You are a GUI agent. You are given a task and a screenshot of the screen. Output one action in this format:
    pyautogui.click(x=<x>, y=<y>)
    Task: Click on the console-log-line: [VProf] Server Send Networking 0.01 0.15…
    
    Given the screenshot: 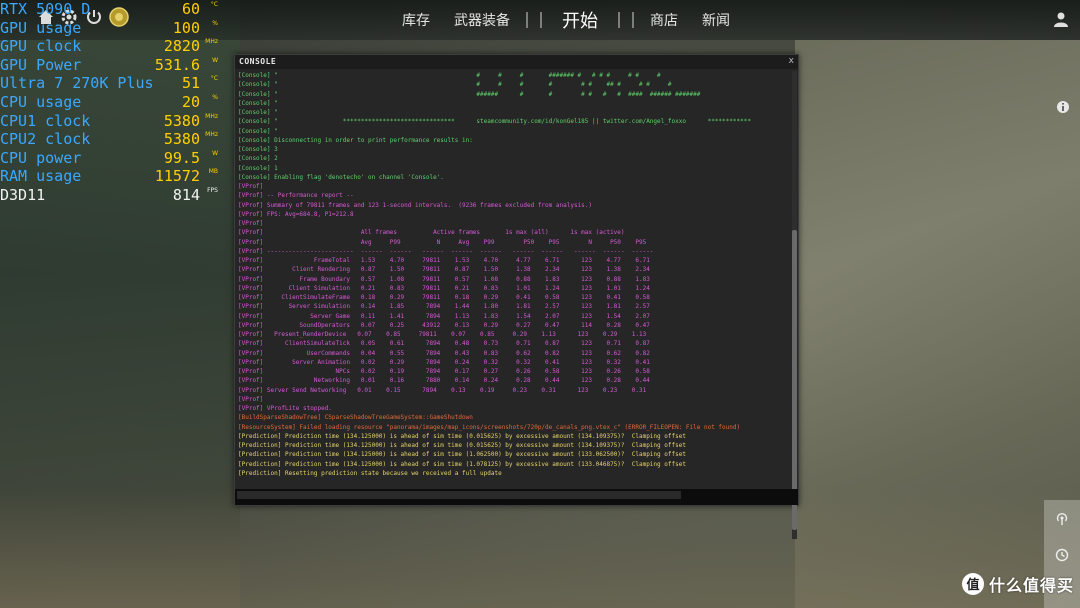 What is the action you would take?
    pyautogui.click(x=442, y=390)
    